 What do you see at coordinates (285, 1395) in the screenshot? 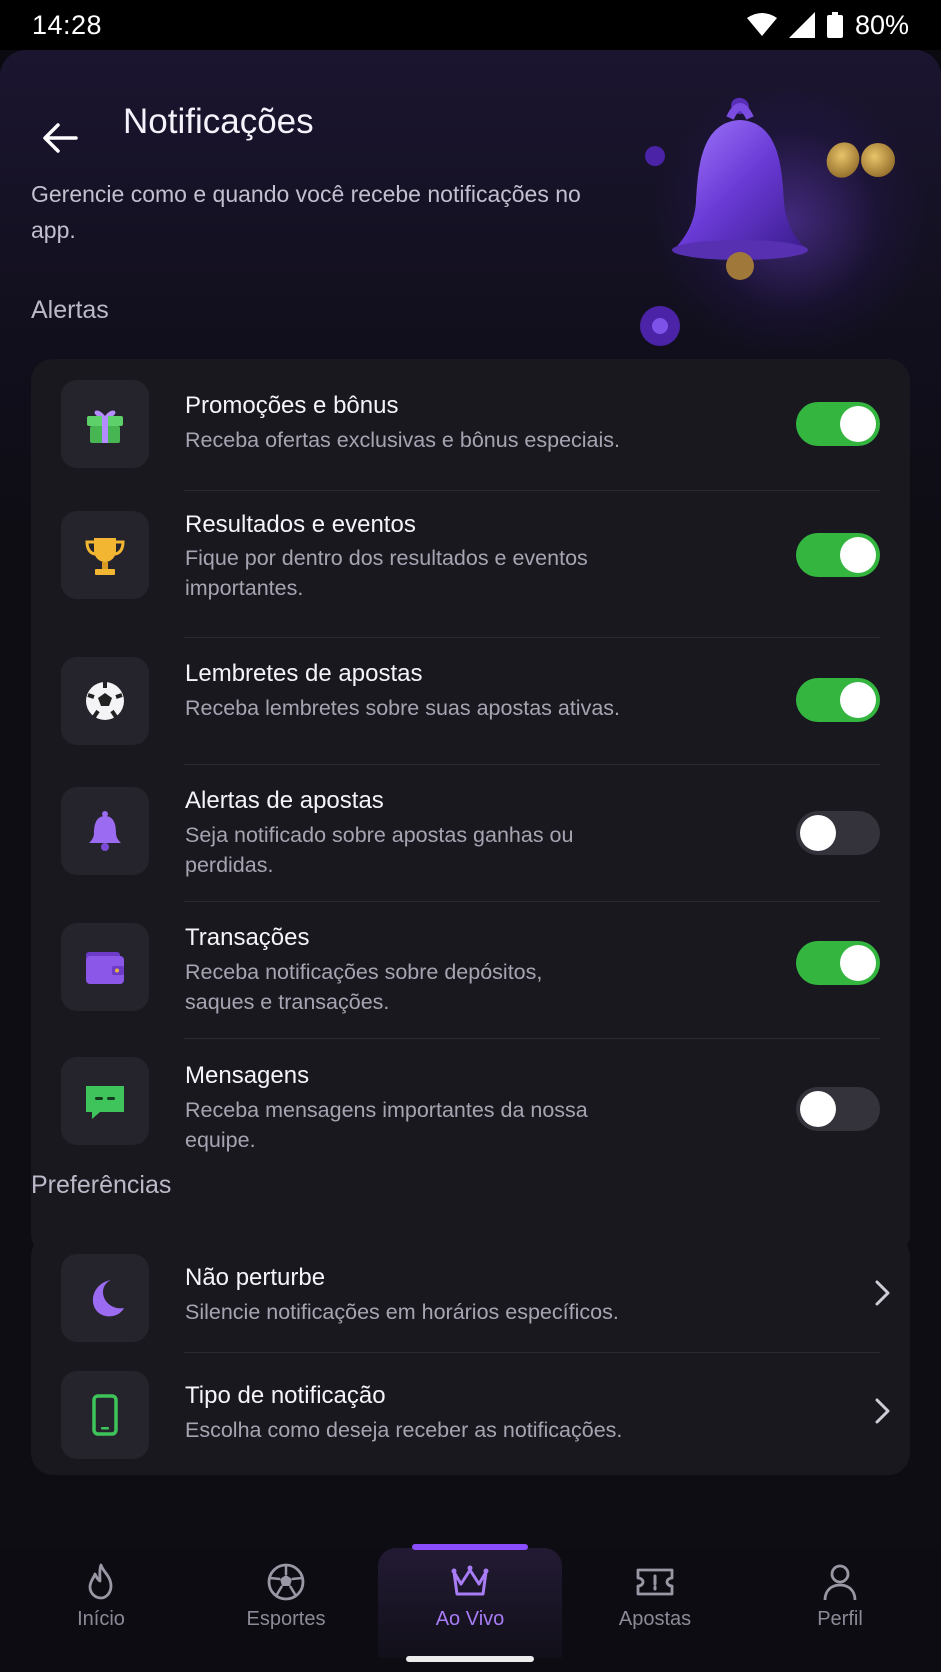
I see `pref-title: Tipo de notificação` at bounding box center [285, 1395].